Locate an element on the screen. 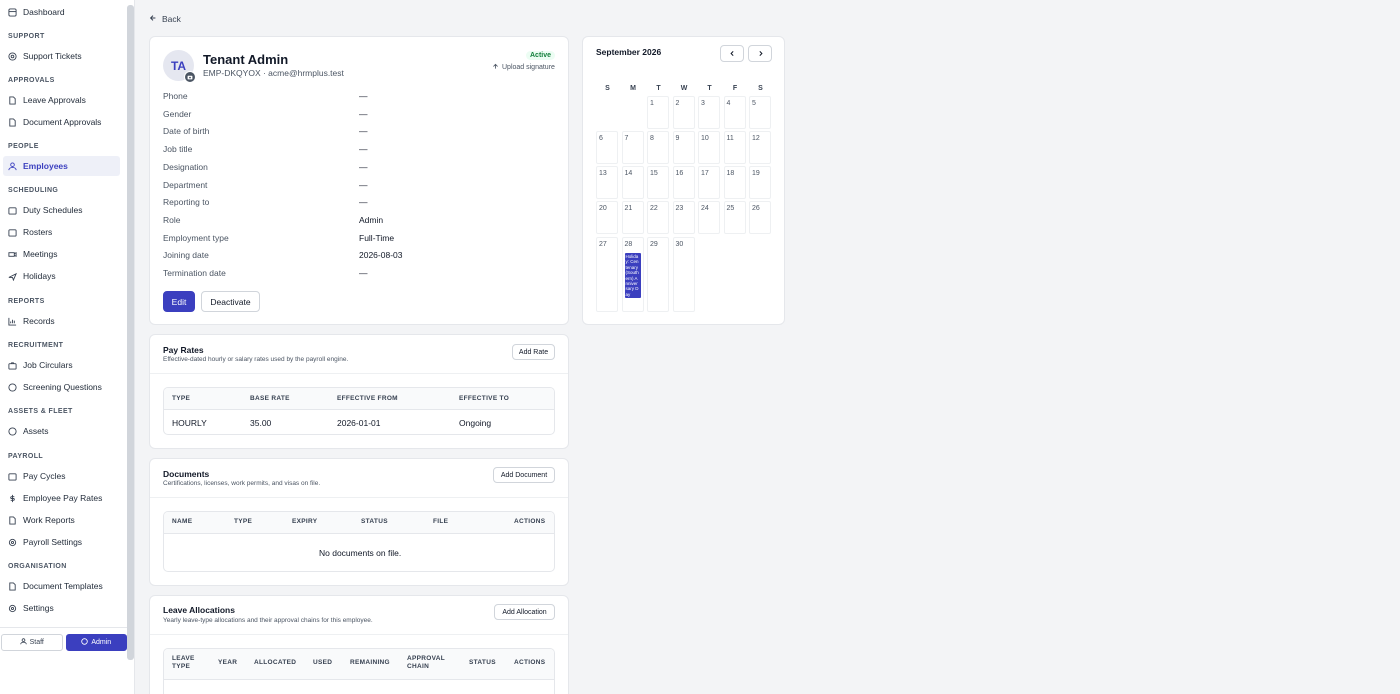 The image size is (1400, 694). day-number: 22 is located at coordinates (654, 208).